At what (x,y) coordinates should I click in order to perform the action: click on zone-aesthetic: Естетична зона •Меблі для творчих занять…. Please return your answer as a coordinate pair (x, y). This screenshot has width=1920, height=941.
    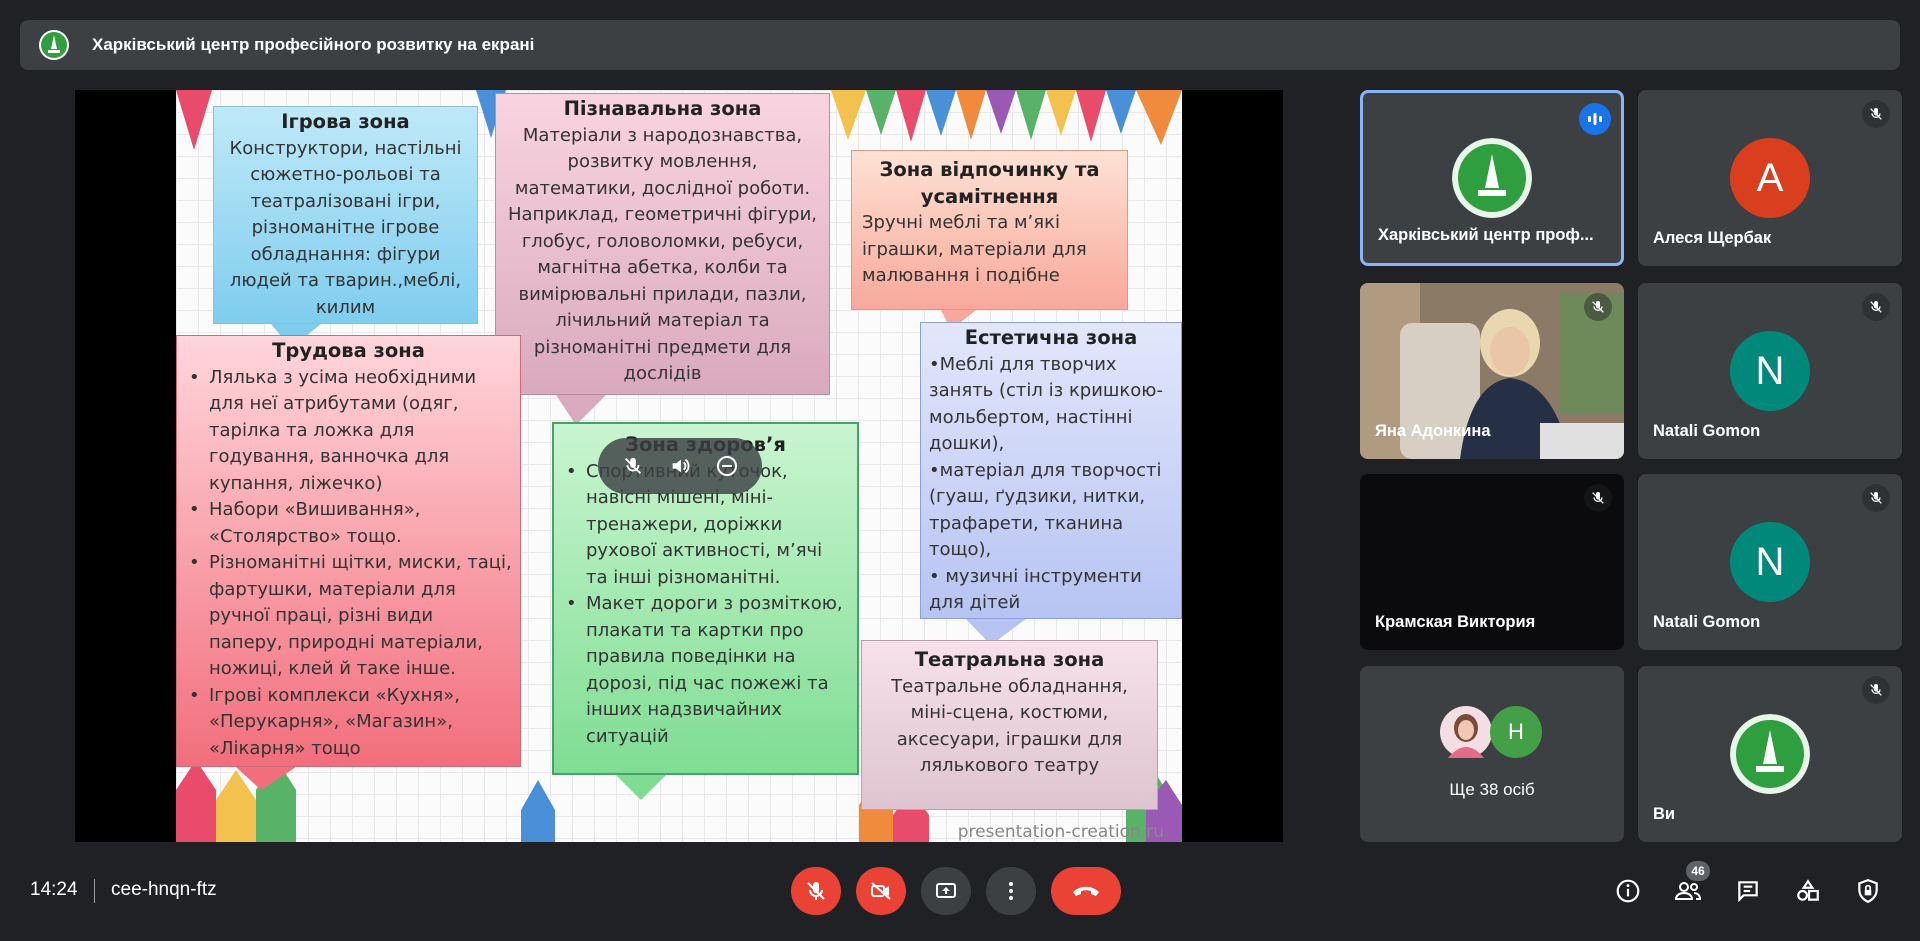
    Looking at the image, I should click on (1051, 470).